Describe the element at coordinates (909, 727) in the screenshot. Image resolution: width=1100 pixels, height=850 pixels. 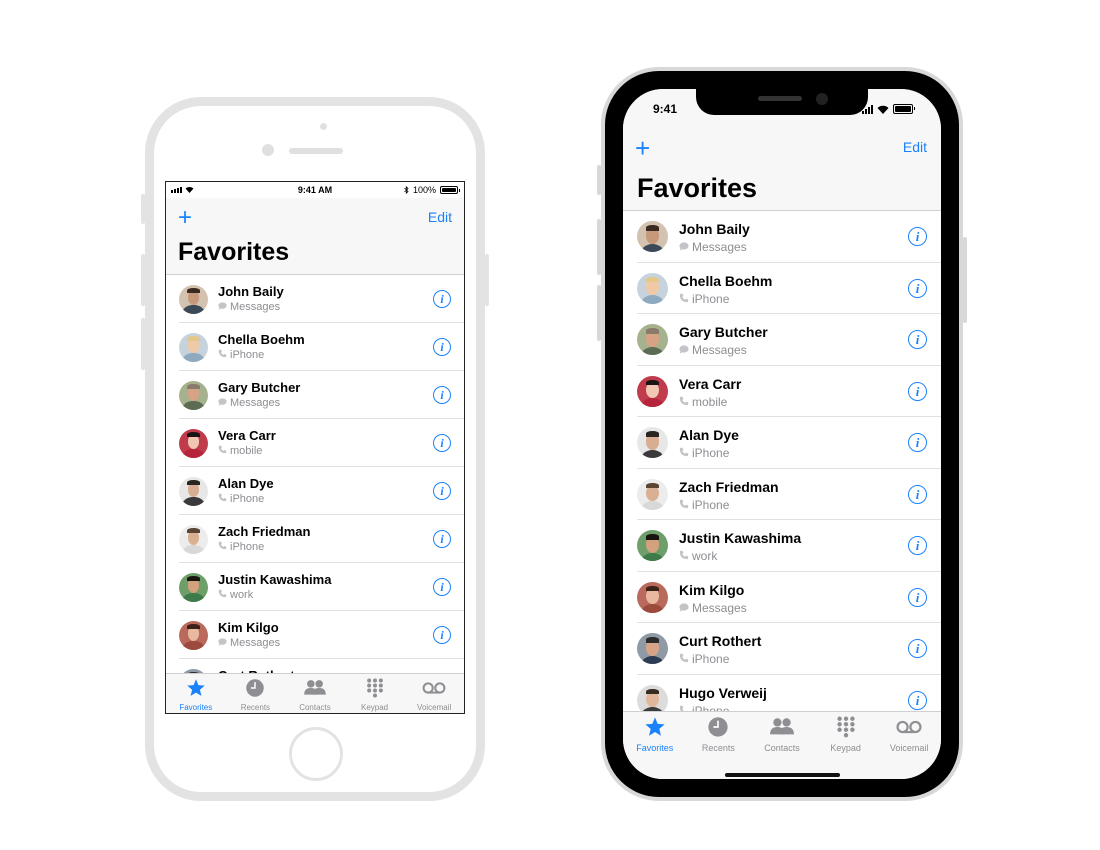
I see `voicemail-icon` at that location.